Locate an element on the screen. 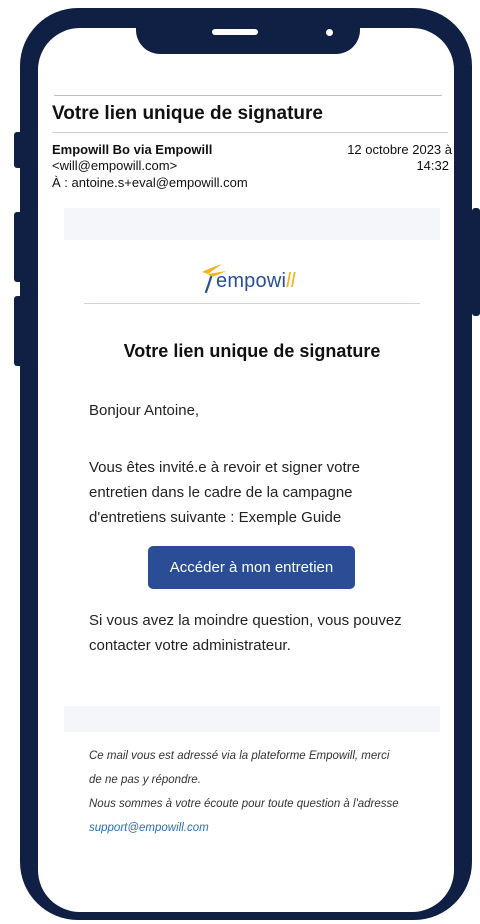  logo-wordmark: empowill is located at coordinates (256, 281).